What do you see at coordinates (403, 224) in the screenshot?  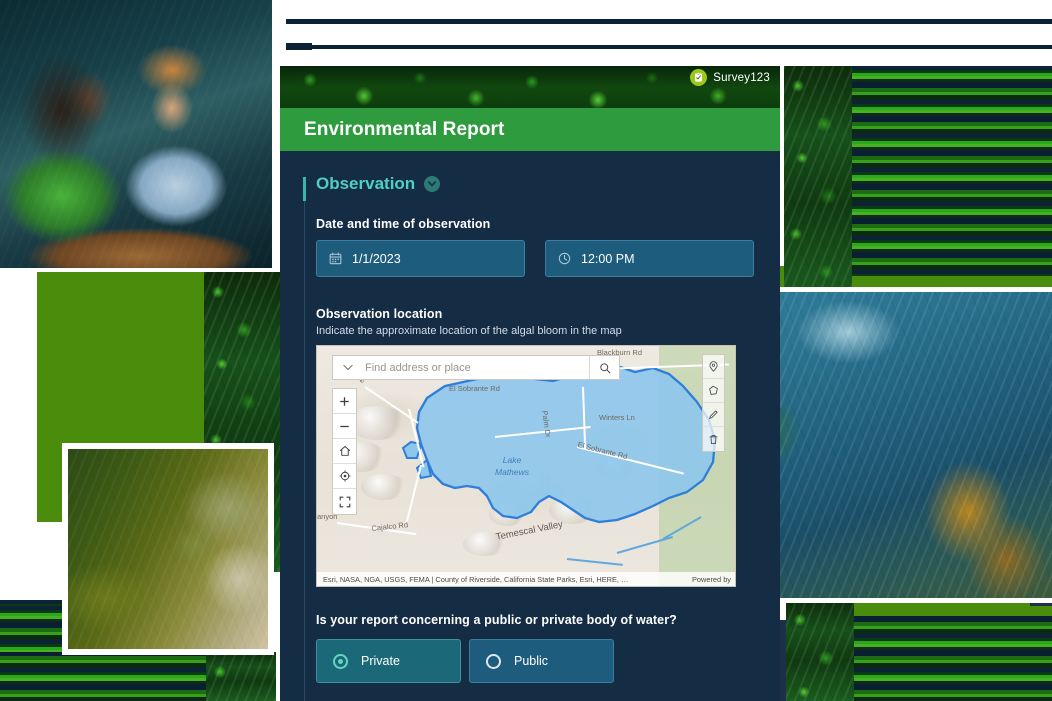 I see `field-datetime-label: Date and time of observation` at bounding box center [403, 224].